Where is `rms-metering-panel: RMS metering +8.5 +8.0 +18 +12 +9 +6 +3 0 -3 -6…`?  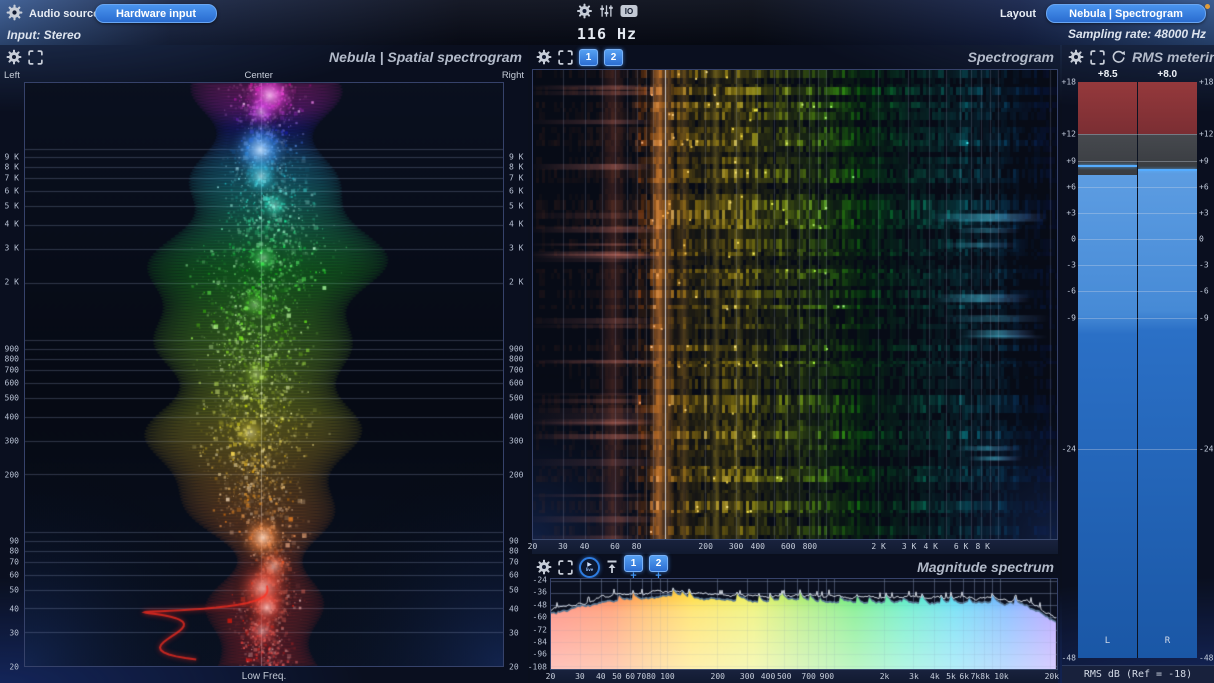
rms-metering-panel: RMS metering +8.5 +8.0 +18 +12 +9 +6 +3 0 -3 -6… is located at coordinates (1138, 364).